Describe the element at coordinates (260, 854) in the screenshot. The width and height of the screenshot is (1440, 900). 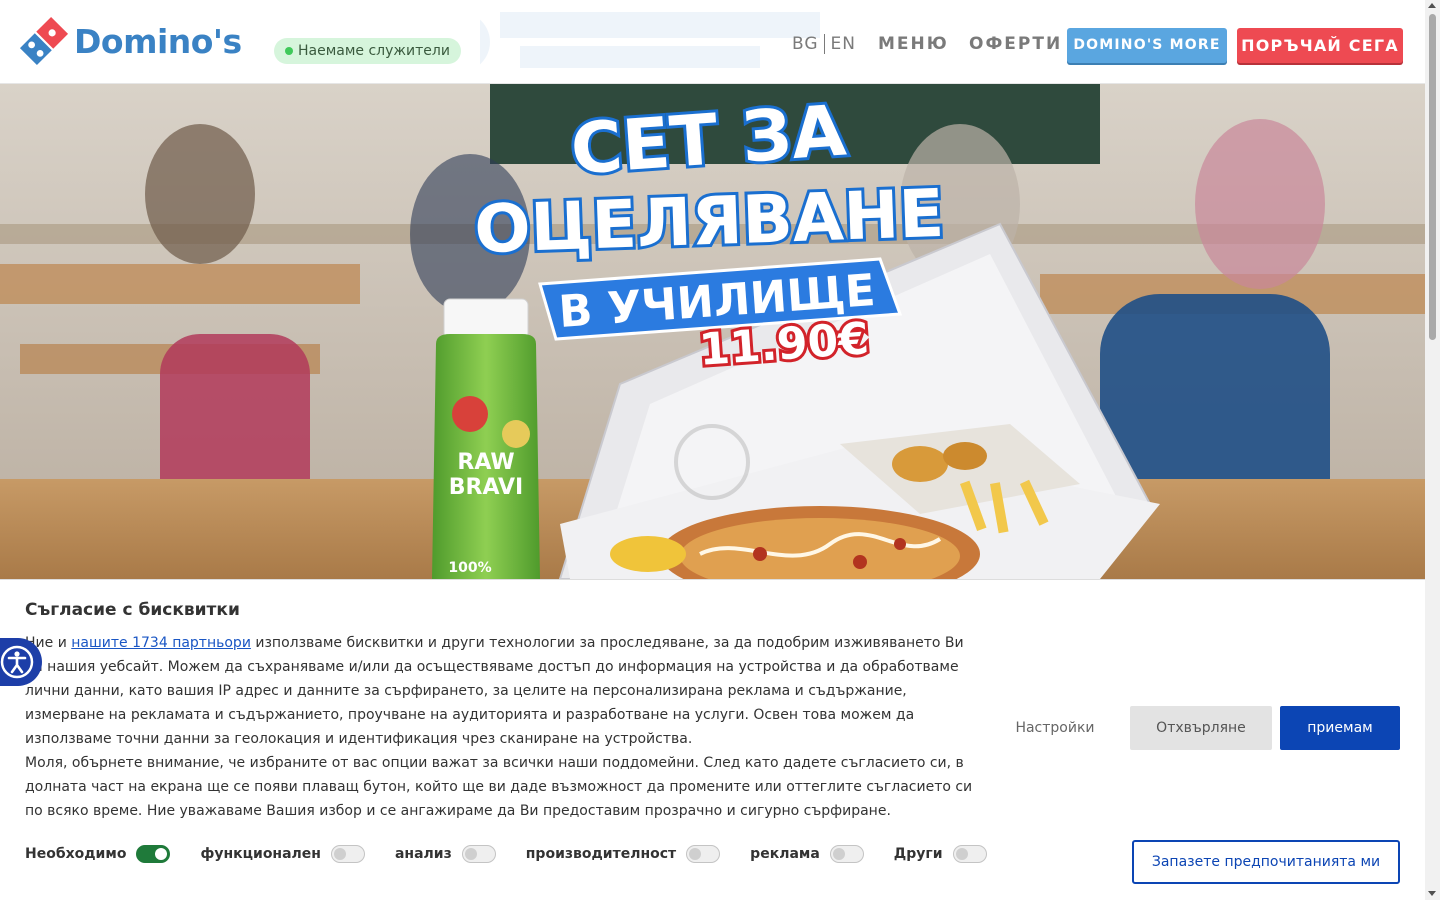
I see `toggle-label: функционален` at that location.